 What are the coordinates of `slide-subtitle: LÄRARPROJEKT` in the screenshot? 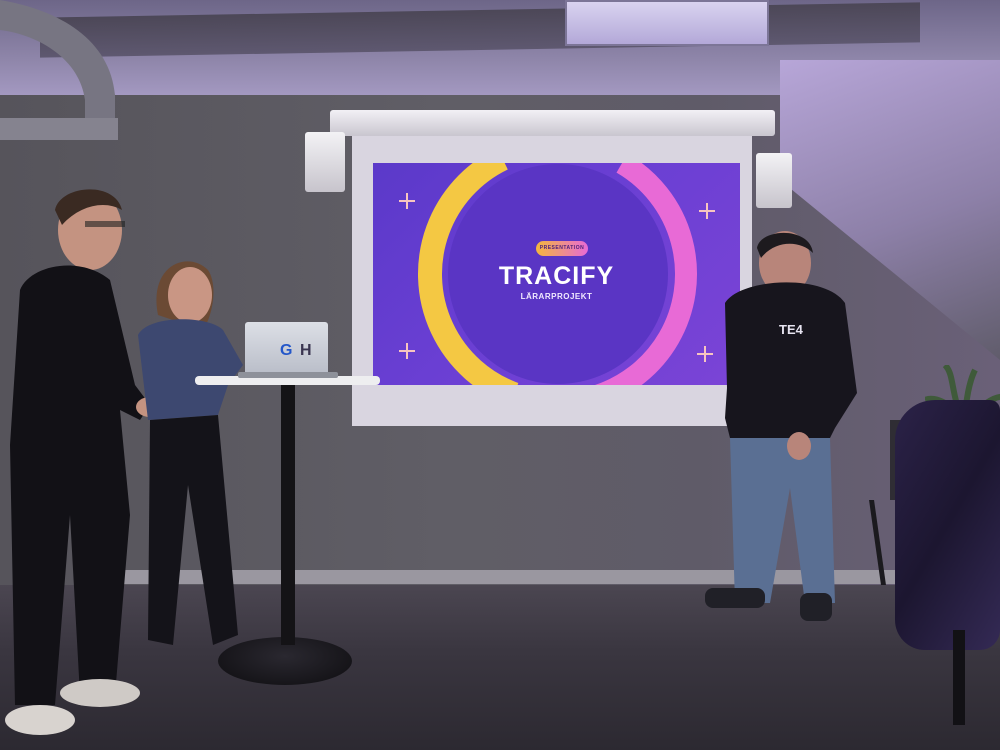 It's located at (556, 296).